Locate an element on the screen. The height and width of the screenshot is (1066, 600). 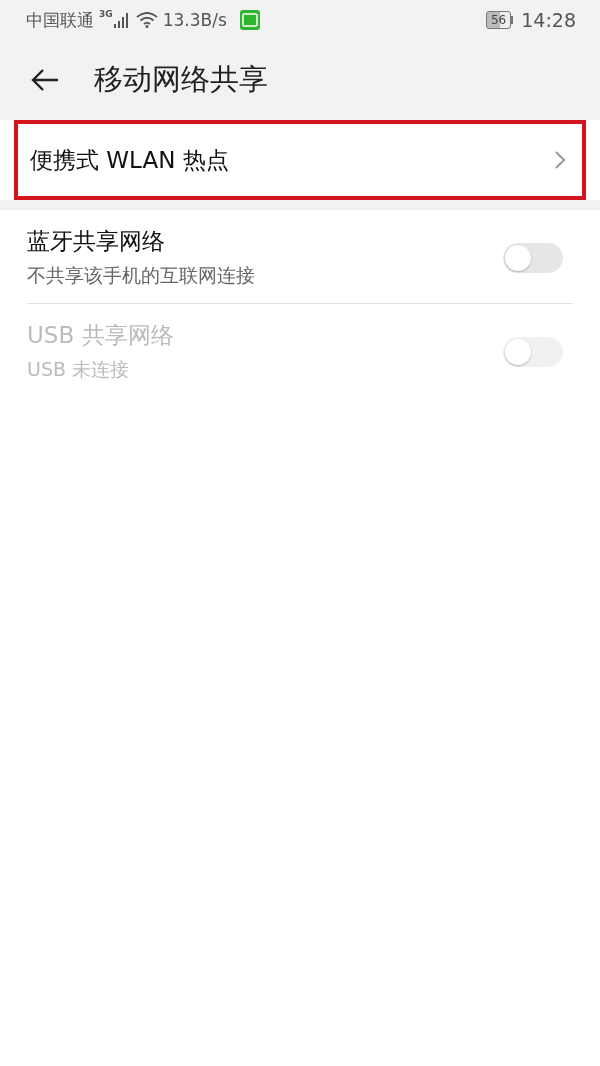
carrier-name: 中国联通 is located at coordinates (60, 20).